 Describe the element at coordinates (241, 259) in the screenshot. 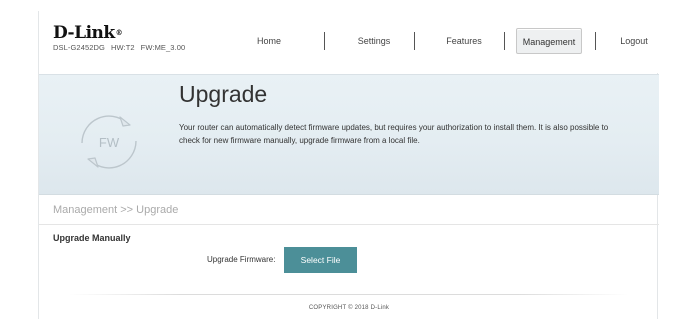

I see `upgrade-firmware-label: Upgrade Firmware:` at that location.